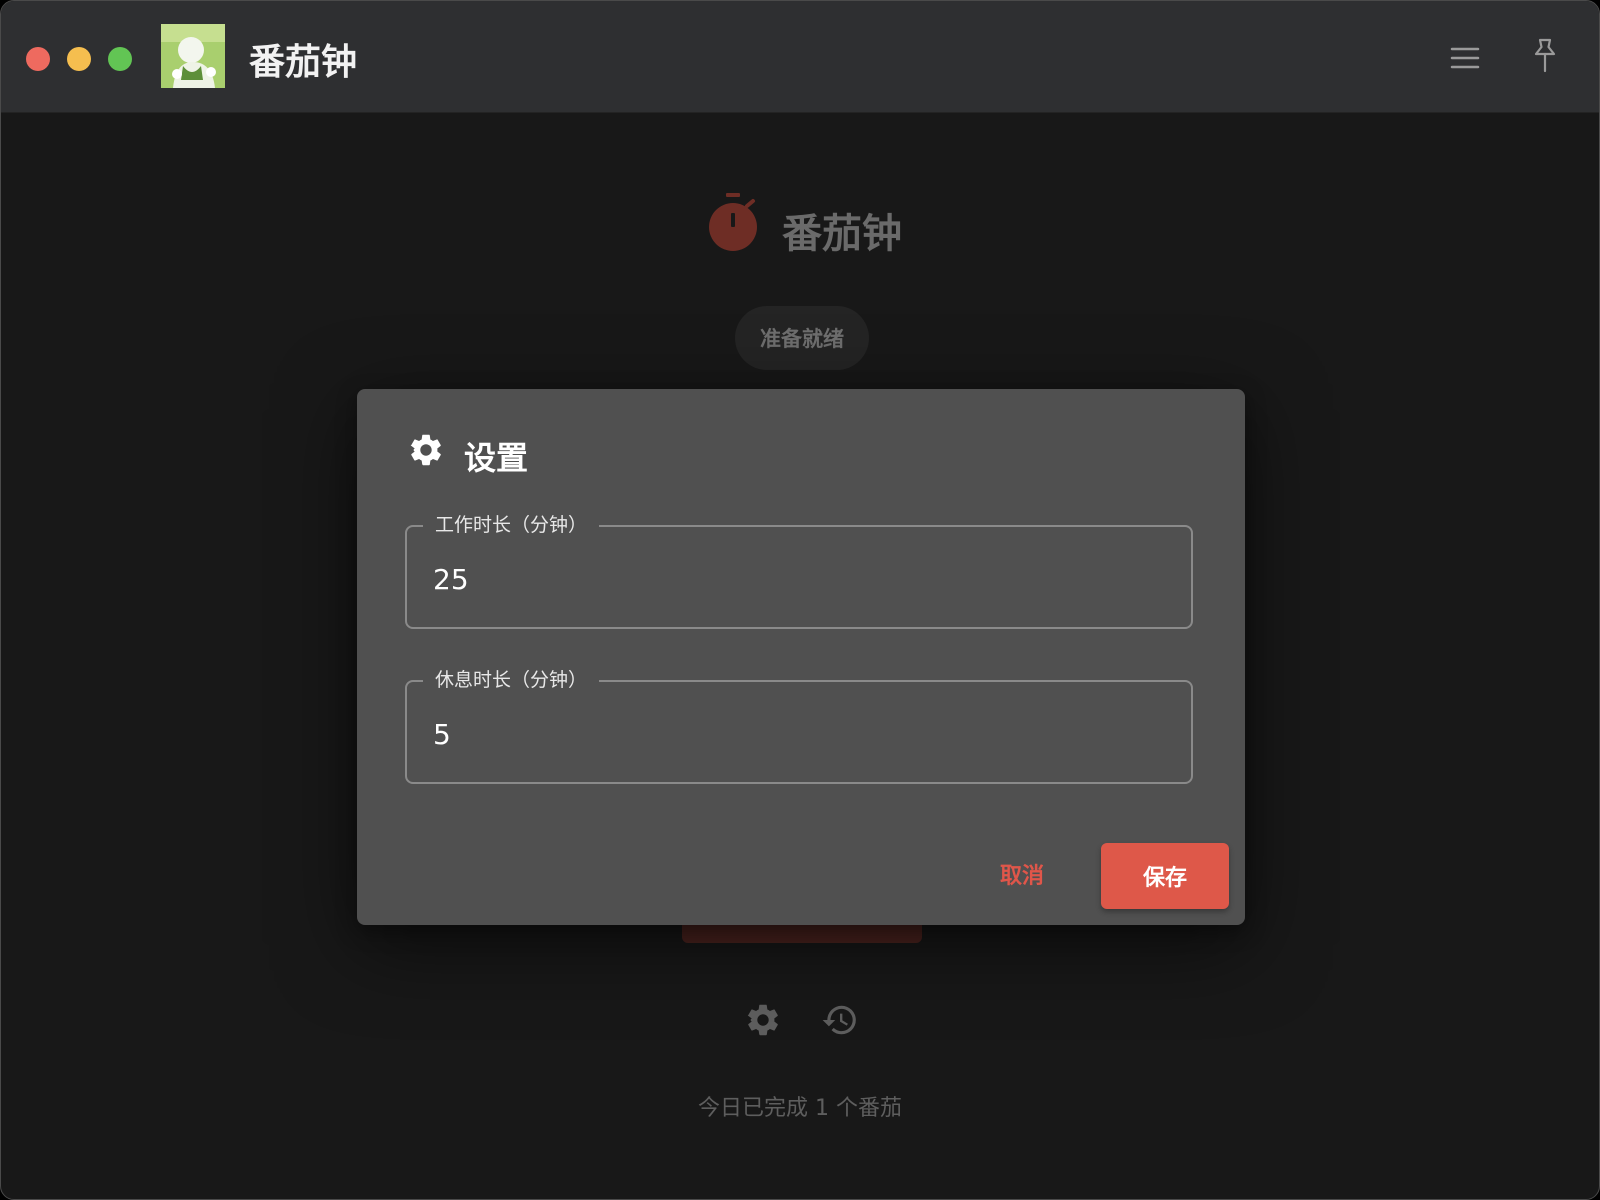  Describe the element at coordinates (442, 734) in the screenshot. I see `break-duration-input: 5` at that location.